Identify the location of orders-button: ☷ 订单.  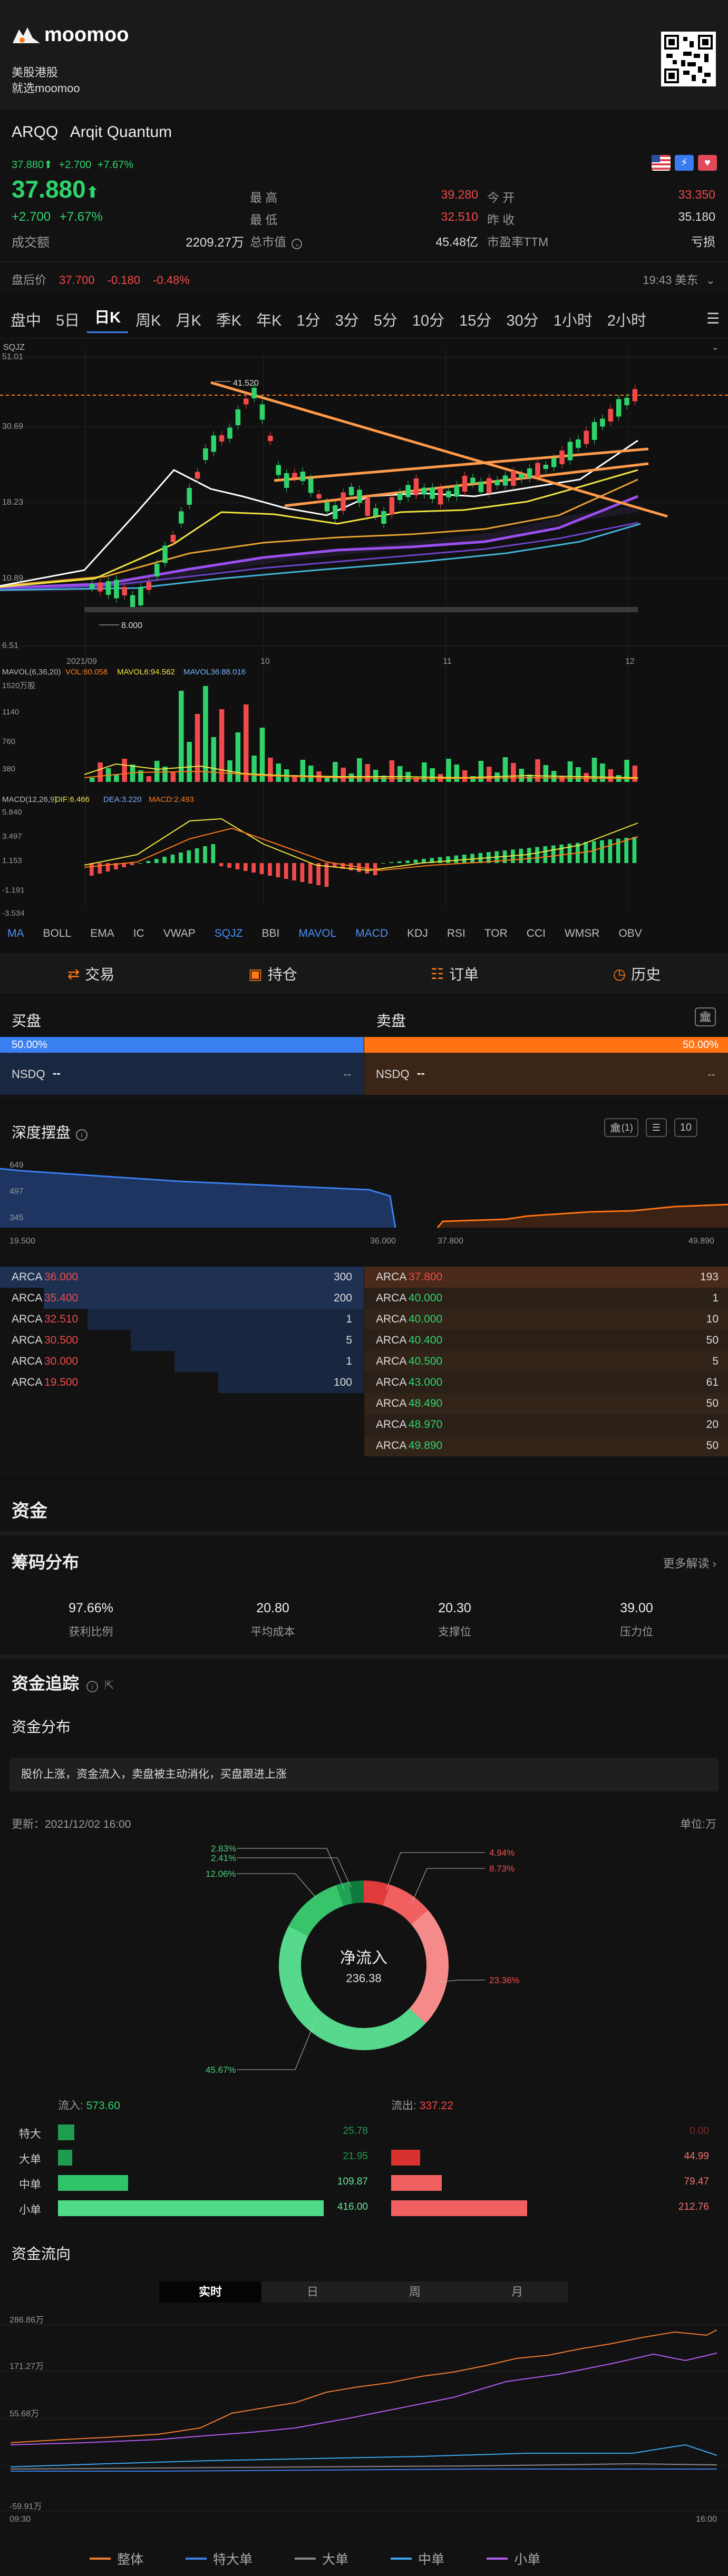
(455, 973).